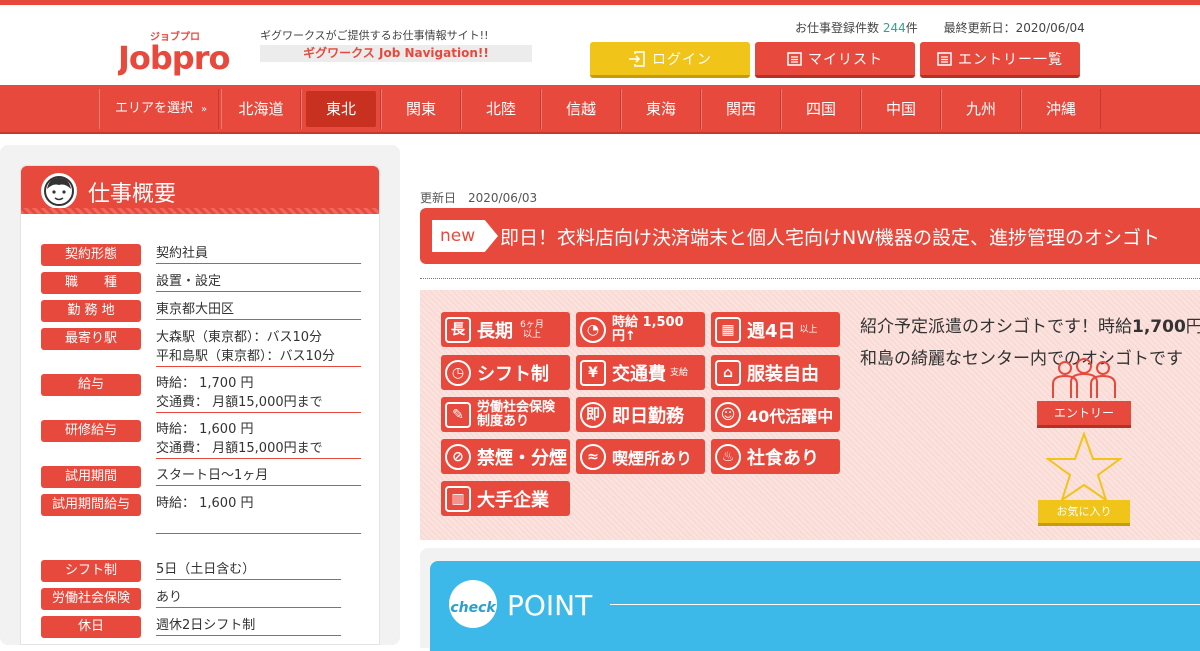  What do you see at coordinates (940, 27) in the screenshot?
I see `site-stats: お仕事登録件数 244件 最終更新日：2020/06/04` at bounding box center [940, 27].